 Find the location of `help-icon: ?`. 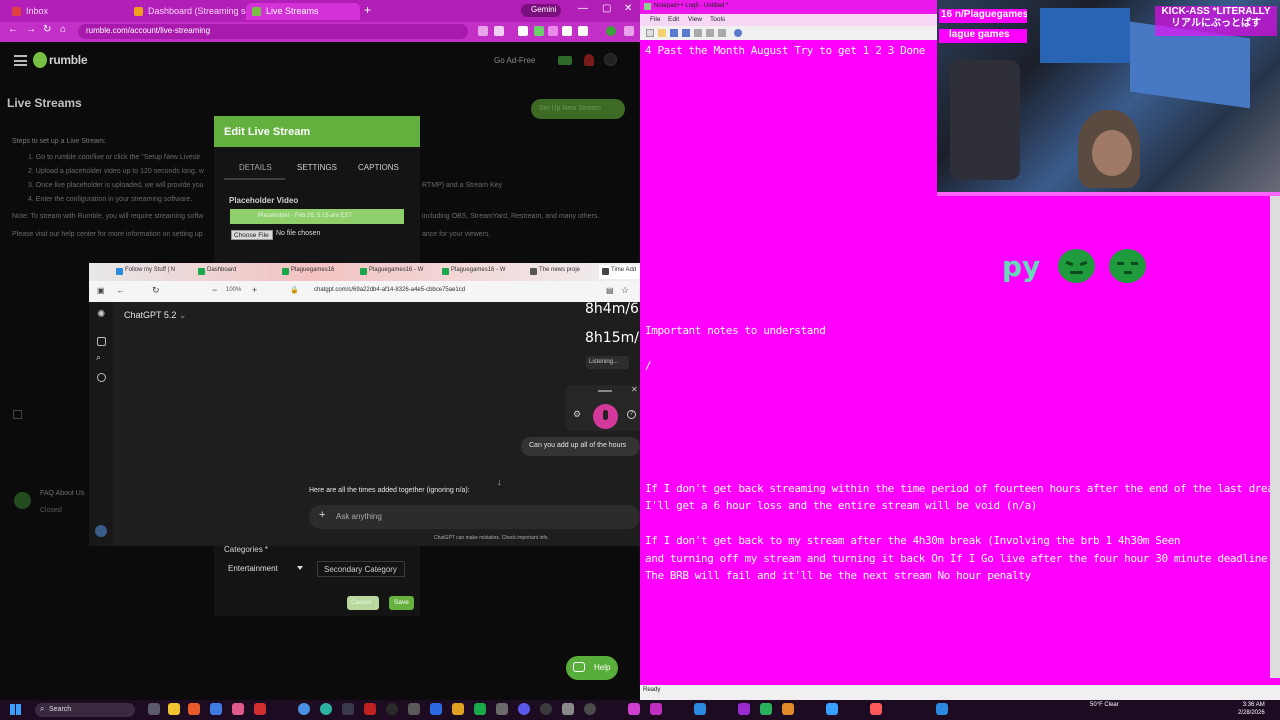

help-icon: ? is located at coordinates (631, 414).